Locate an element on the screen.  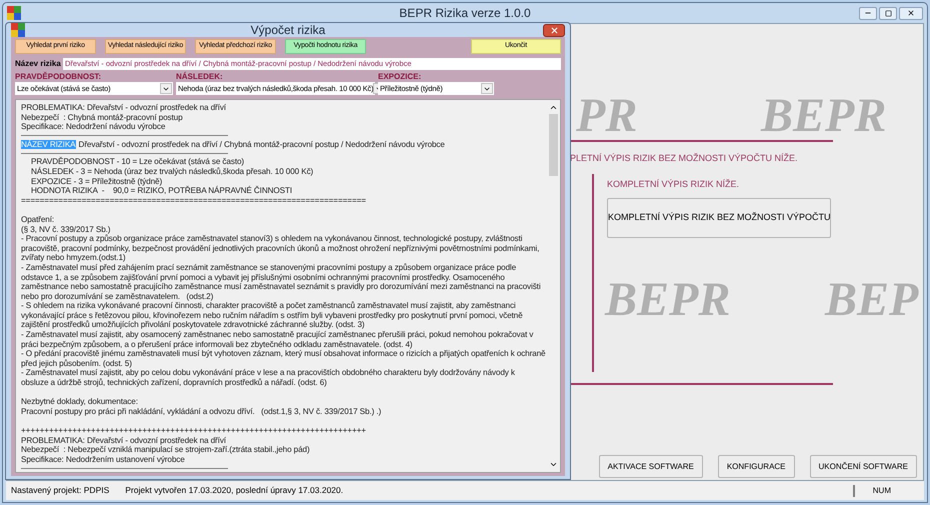
report-line: pracoviště, pracovní podmínky, bezpečnost provádění jednotlivých pracovních úkonů a možnost ohrožení nepříznivými povětrnostními podmínkami, is located at coordinates (280, 249).